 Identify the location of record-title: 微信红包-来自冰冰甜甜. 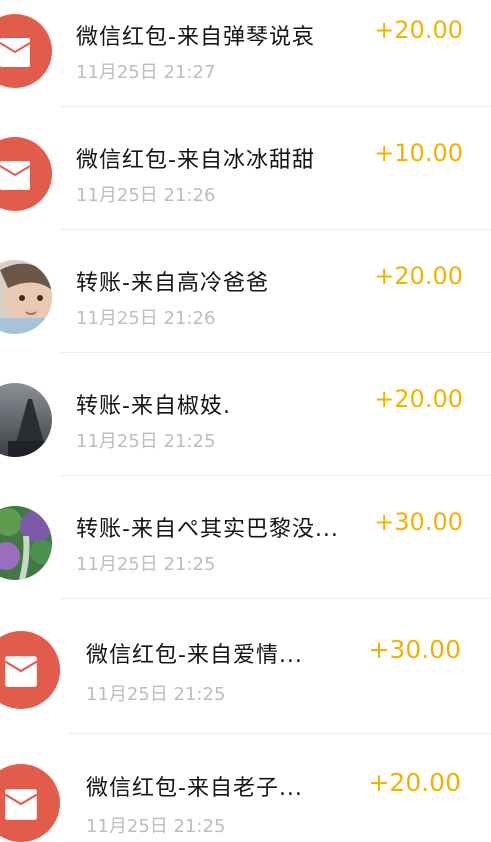
(195, 160).